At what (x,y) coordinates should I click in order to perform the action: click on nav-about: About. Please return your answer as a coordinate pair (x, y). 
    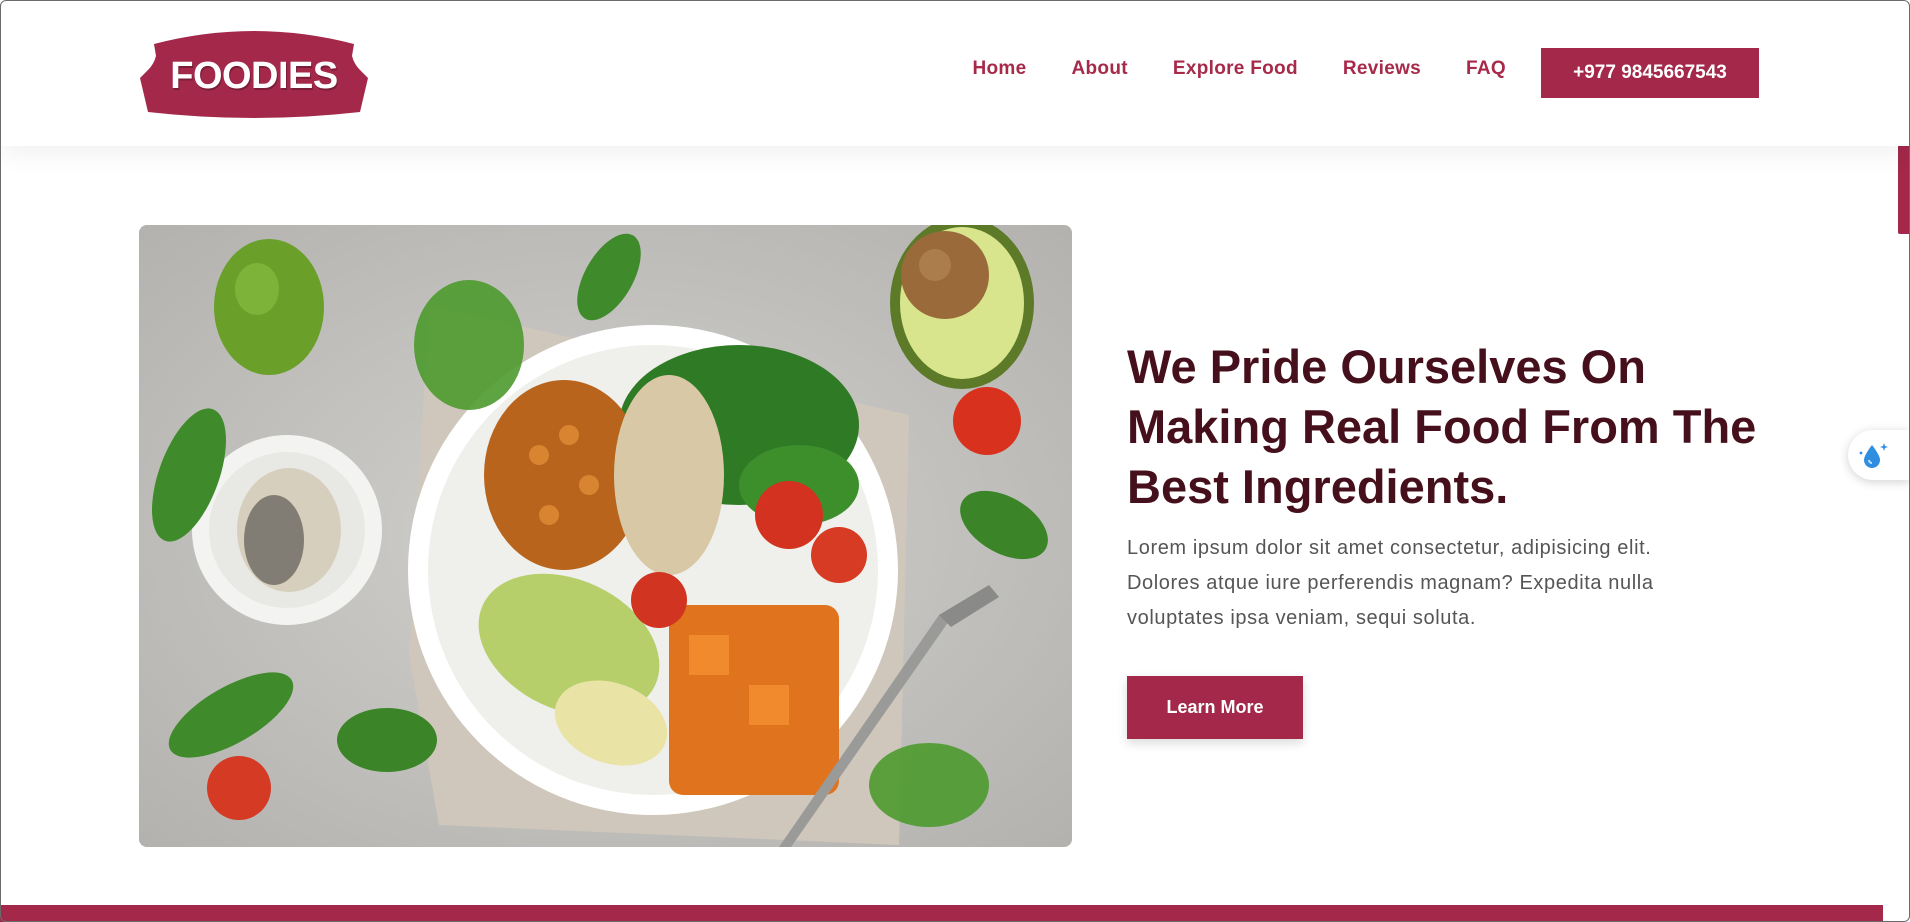
    Looking at the image, I should click on (1100, 69).